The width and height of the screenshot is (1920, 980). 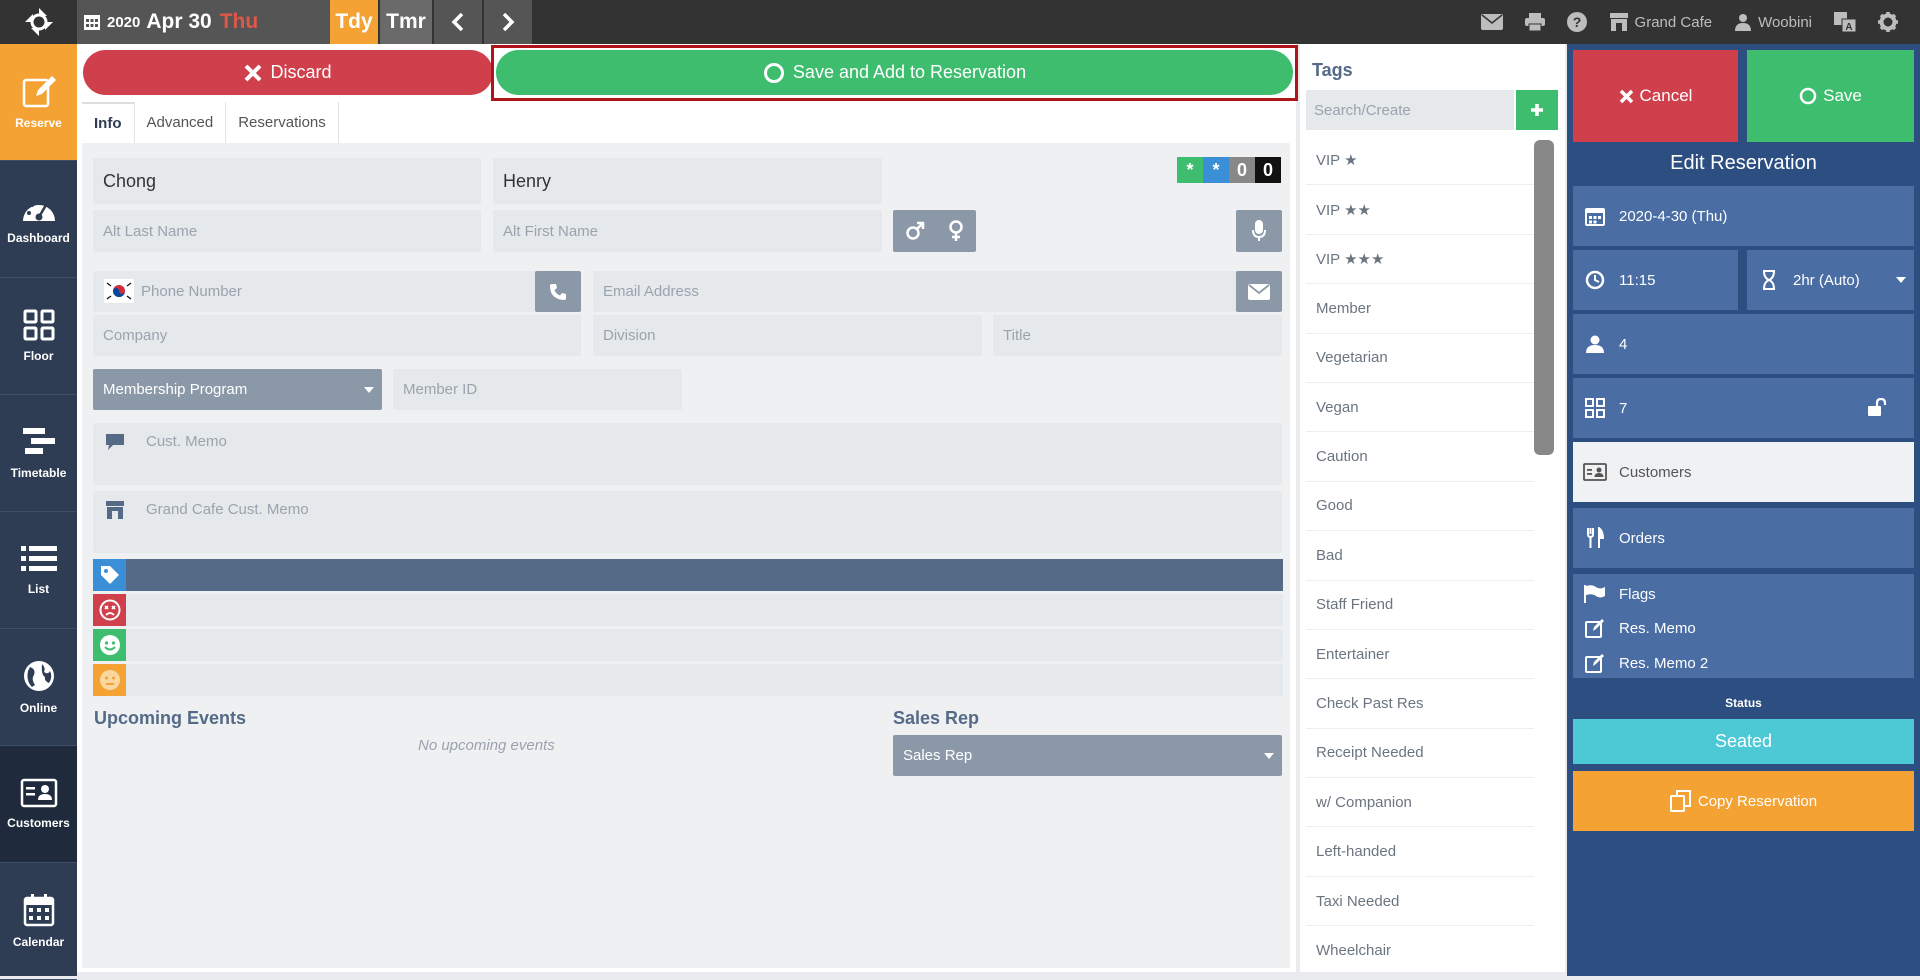 I want to click on tag-item: Check Past Res, so click(x=1420, y=704).